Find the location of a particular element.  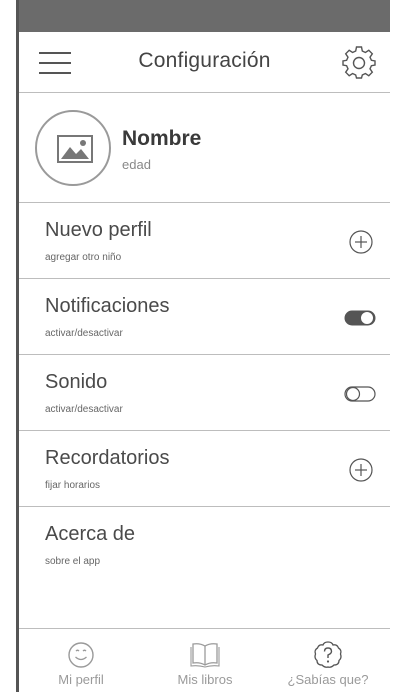

tab-did-you-know: ¿Sabías que? is located at coordinates (328, 660).